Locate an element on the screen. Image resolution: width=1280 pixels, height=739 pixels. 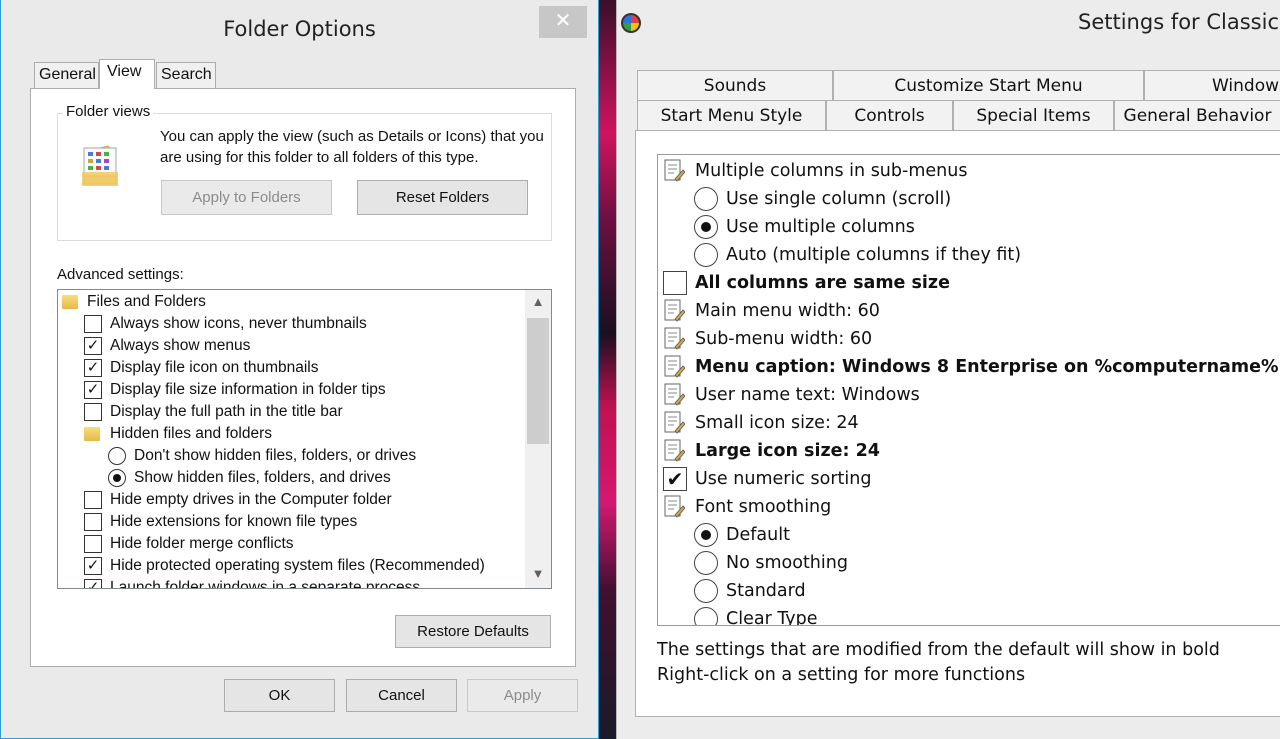
setting-label: Use multiple columns is located at coordinates (820, 227).